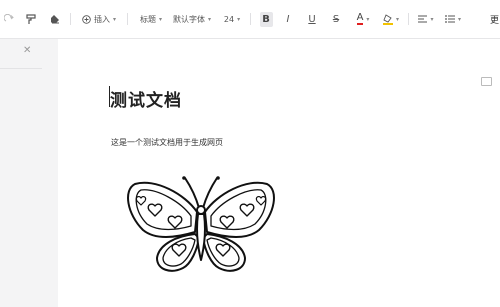 This screenshot has height=307, width=500. I want to click on bold-button: B, so click(266, 19).